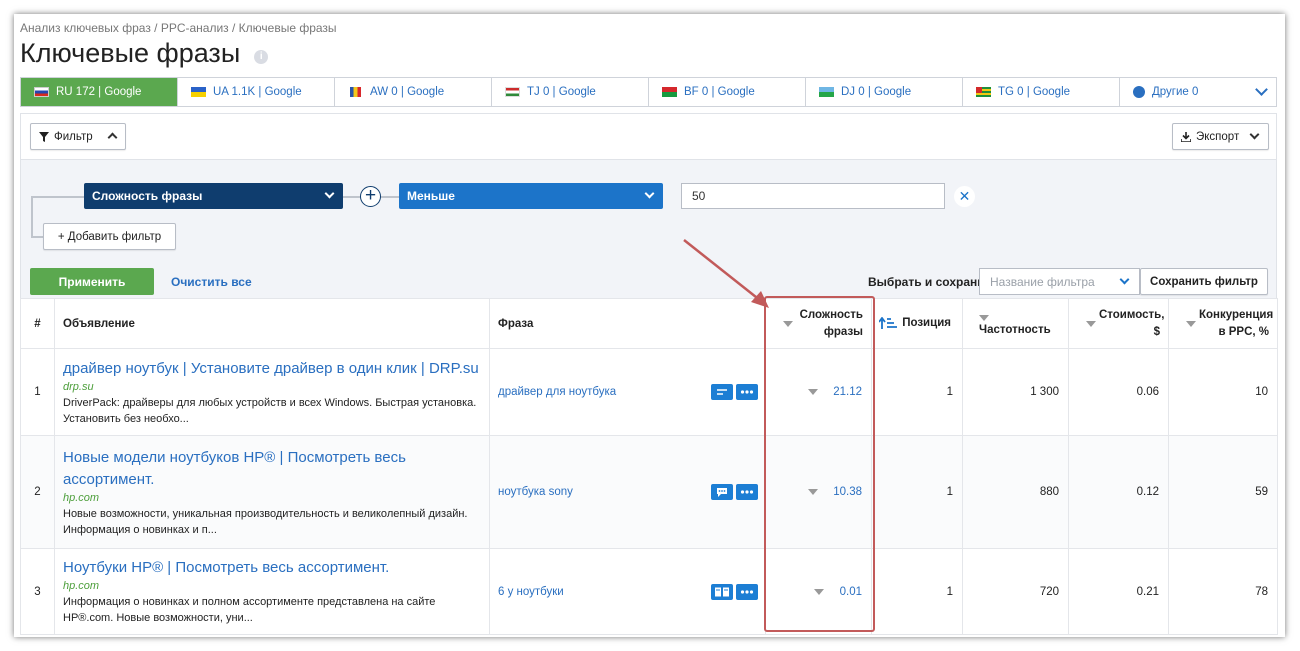  What do you see at coordinates (37, 591) in the screenshot?
I see `row-num: 3` at bounding box center [37, 591].